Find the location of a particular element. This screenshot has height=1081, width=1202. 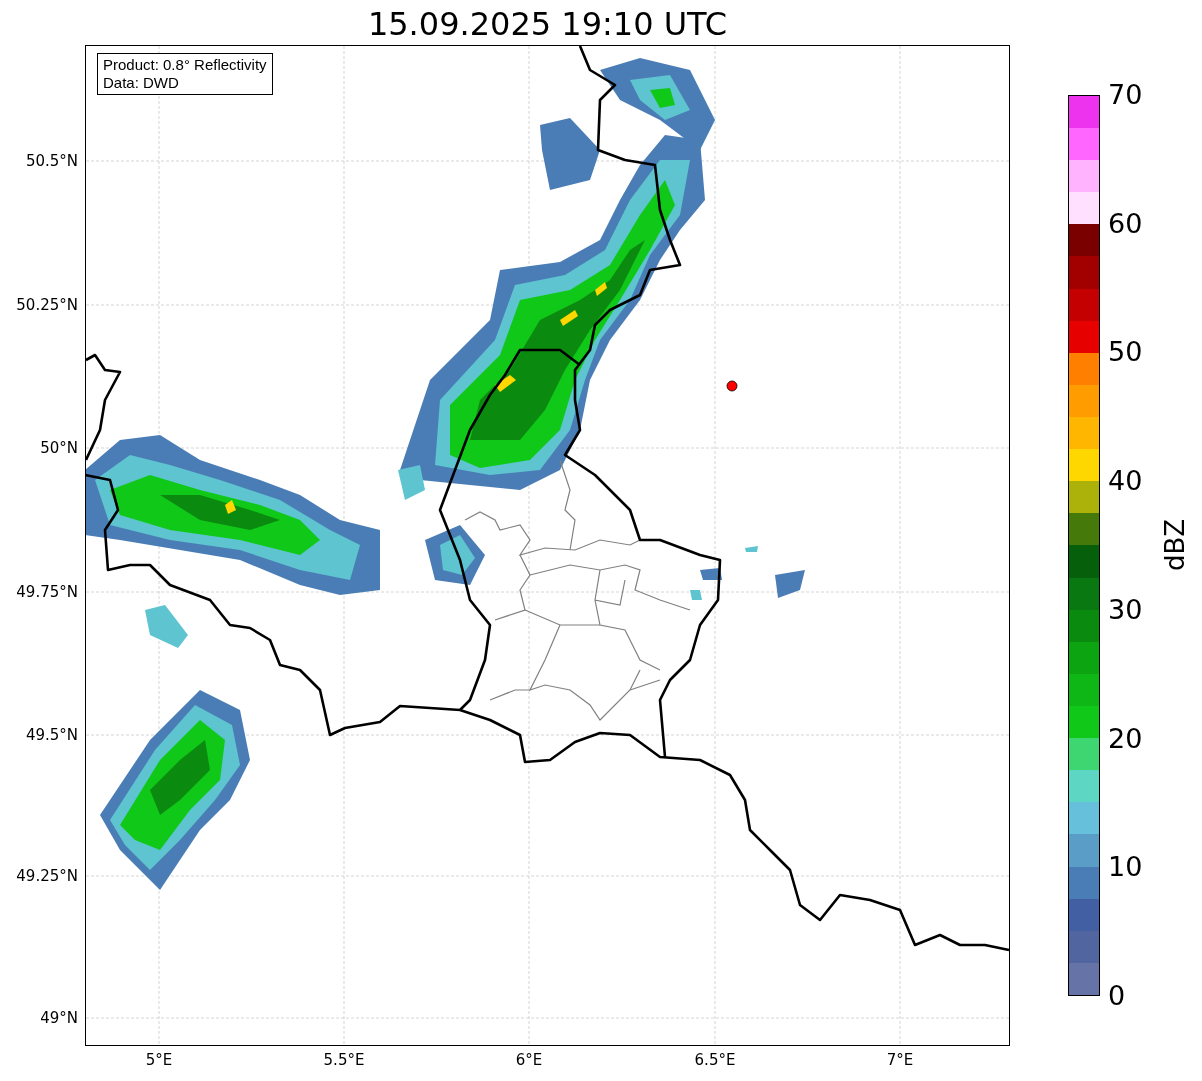

axis-tick-label: 50.25°N is located at coordinates (47, 305).